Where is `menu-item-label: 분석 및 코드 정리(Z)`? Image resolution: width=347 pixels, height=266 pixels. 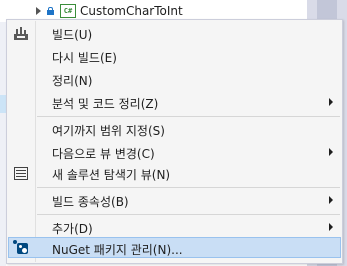 menu-item-label: 분석 및 코드 정리(Z) is located at coordinates (105, 104).